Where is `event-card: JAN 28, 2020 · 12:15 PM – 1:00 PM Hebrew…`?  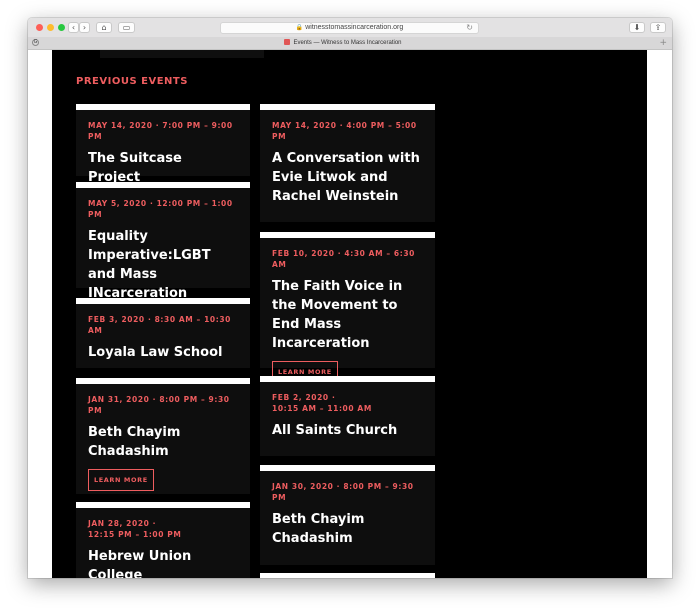
event-card: JAN 28, 2020 · 12:15 PM – 1:00 PM Hebrew… is located at coordinates (163, 540).